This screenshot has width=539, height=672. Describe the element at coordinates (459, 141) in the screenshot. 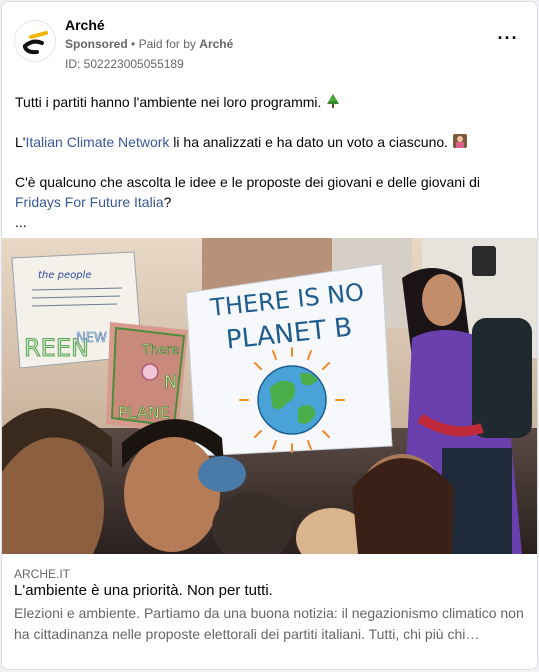

I see `teacher-emoji-icon` at that location.